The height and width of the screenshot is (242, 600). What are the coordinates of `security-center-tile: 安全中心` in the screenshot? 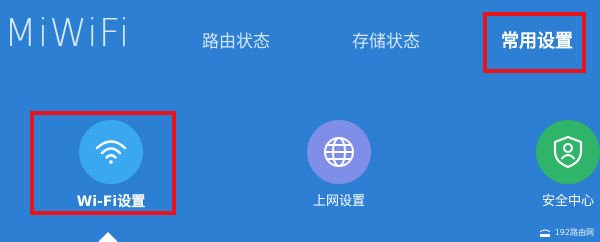 It's located at (564, 165).